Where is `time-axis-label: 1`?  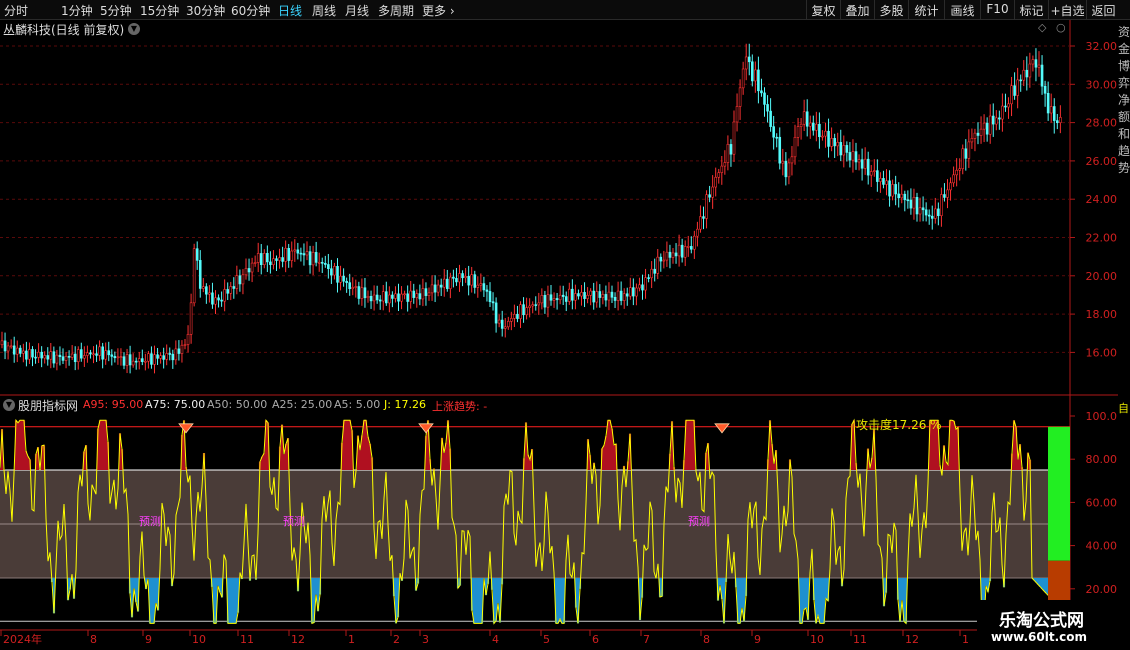 time-axis-label: 1 is located at coordinates (351, 639).